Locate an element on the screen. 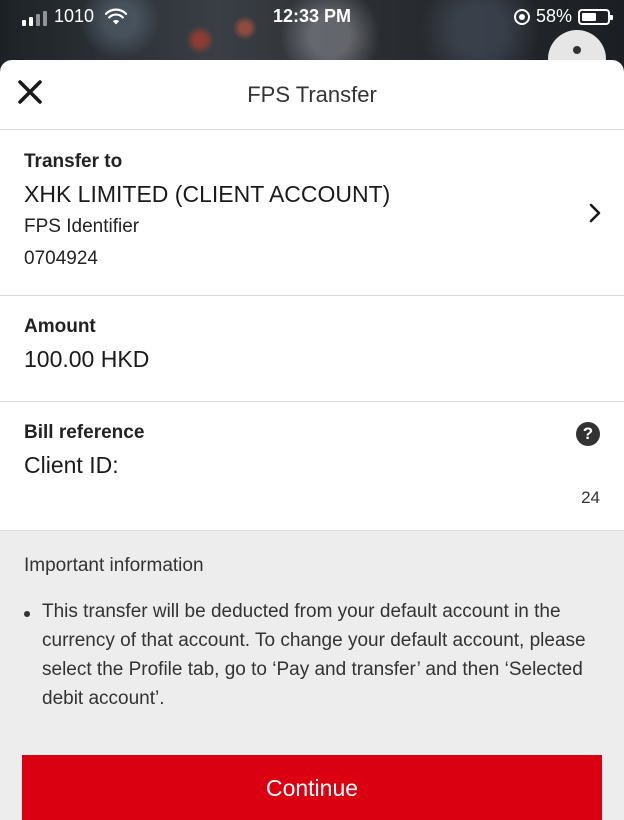 The width and height of the screenshot is (624, 820). page-title: FPS Transfer is located at coordinates (312, 94).